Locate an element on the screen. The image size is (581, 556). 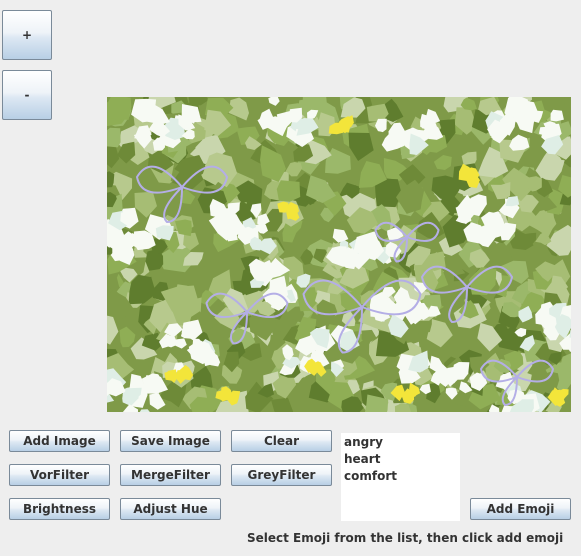
save-image-button: Save Image is located at coordinates (170, 441).